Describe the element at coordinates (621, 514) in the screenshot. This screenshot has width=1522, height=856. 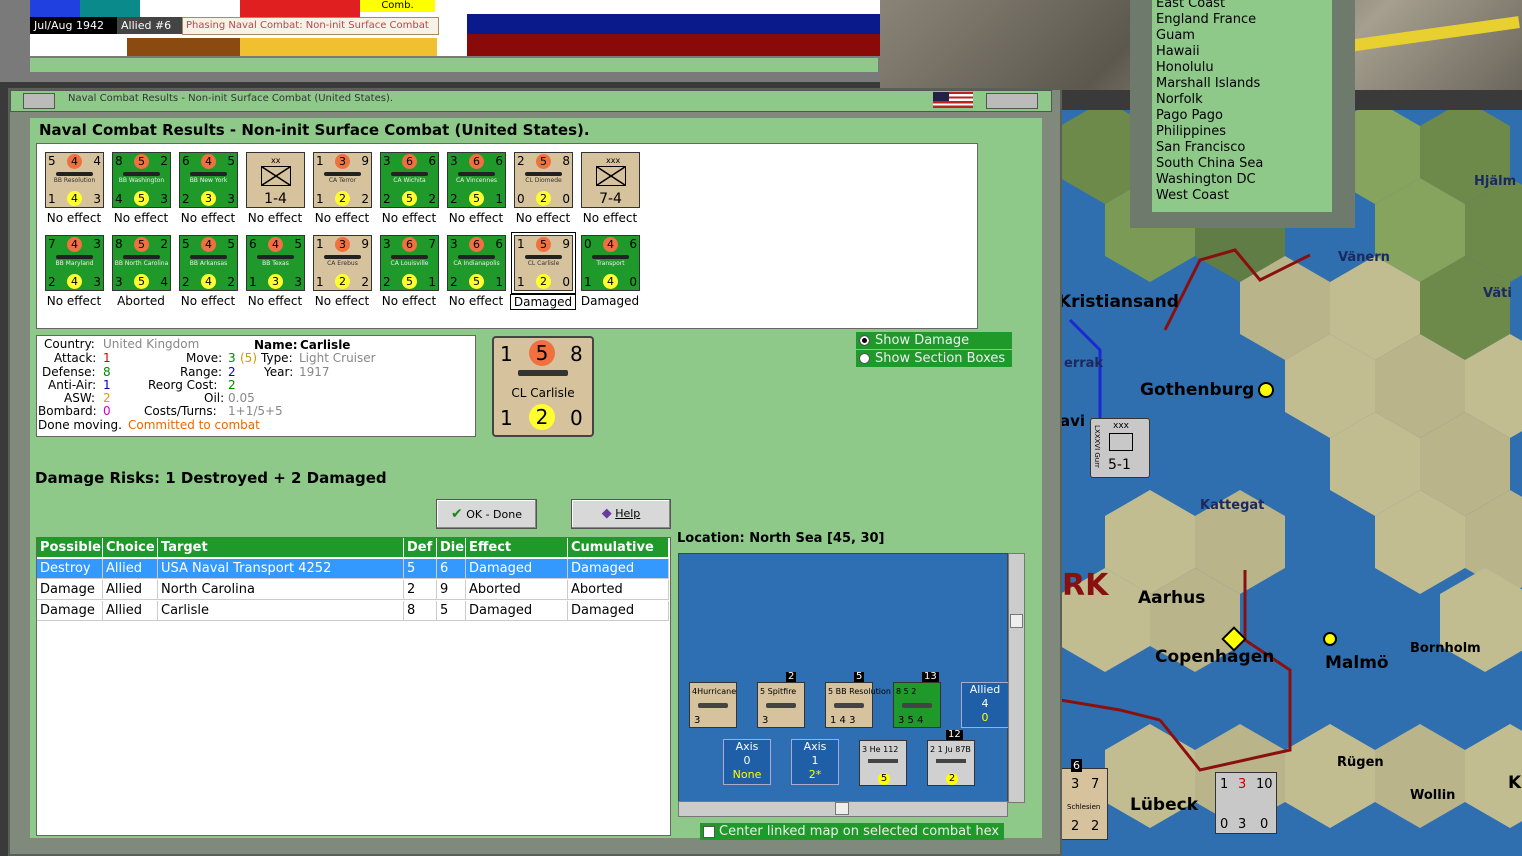
I see `help-button: ◆ Help` at that location.